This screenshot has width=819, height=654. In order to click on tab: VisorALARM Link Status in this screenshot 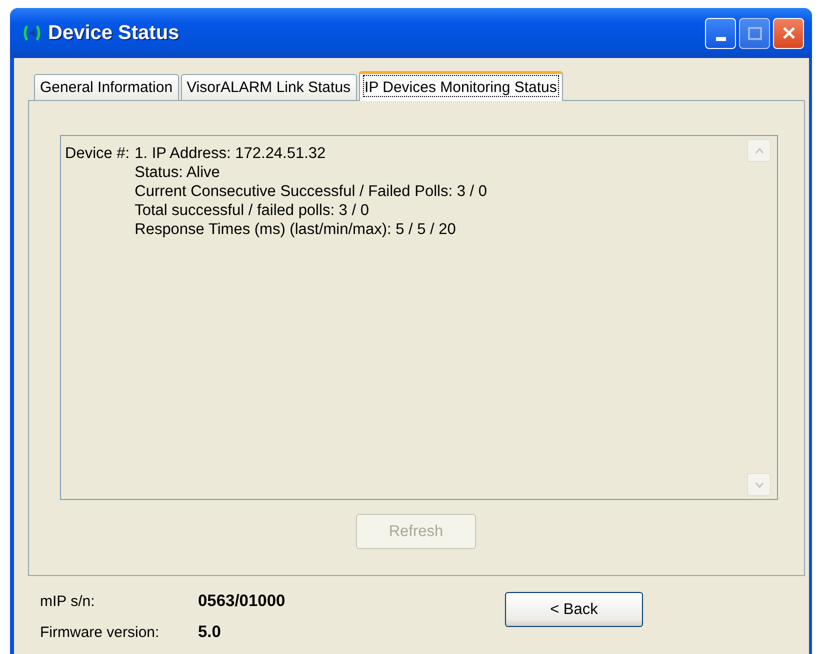, I will do `click(268, 87)`.